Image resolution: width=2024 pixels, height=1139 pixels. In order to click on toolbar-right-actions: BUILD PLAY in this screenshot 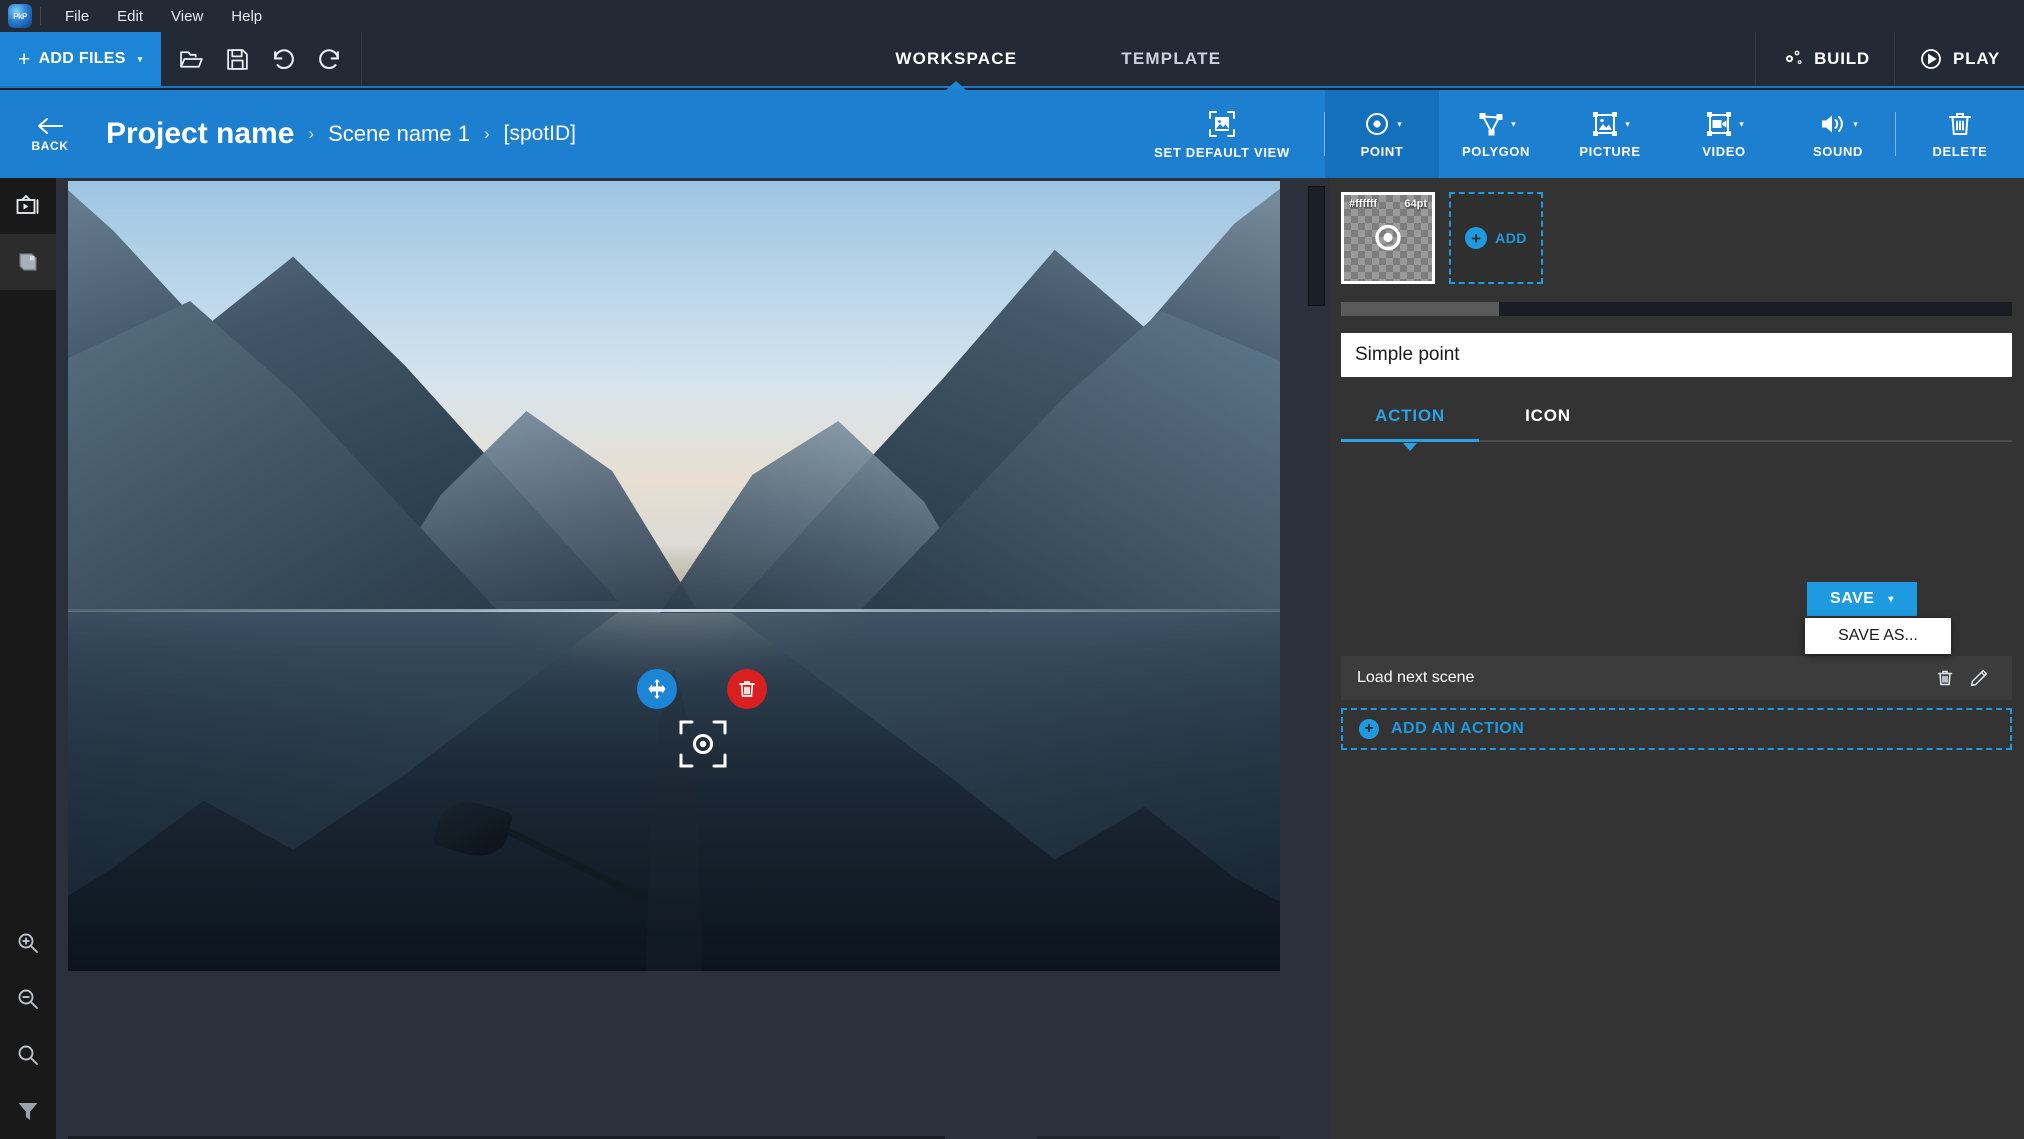, I will do `click(1889, 59)`.